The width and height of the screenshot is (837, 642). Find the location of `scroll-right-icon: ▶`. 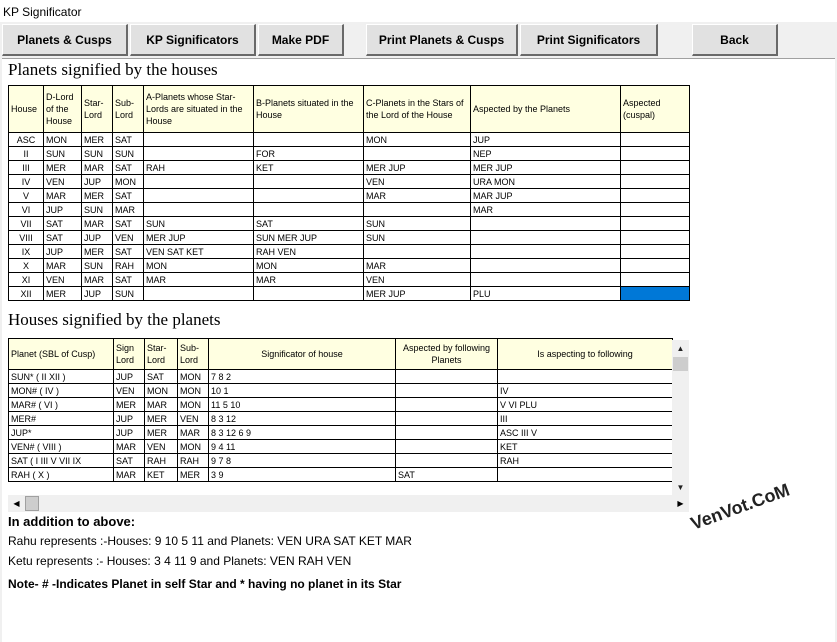

scroll-right-icon: ▶ is located at coordinates (680, 503).